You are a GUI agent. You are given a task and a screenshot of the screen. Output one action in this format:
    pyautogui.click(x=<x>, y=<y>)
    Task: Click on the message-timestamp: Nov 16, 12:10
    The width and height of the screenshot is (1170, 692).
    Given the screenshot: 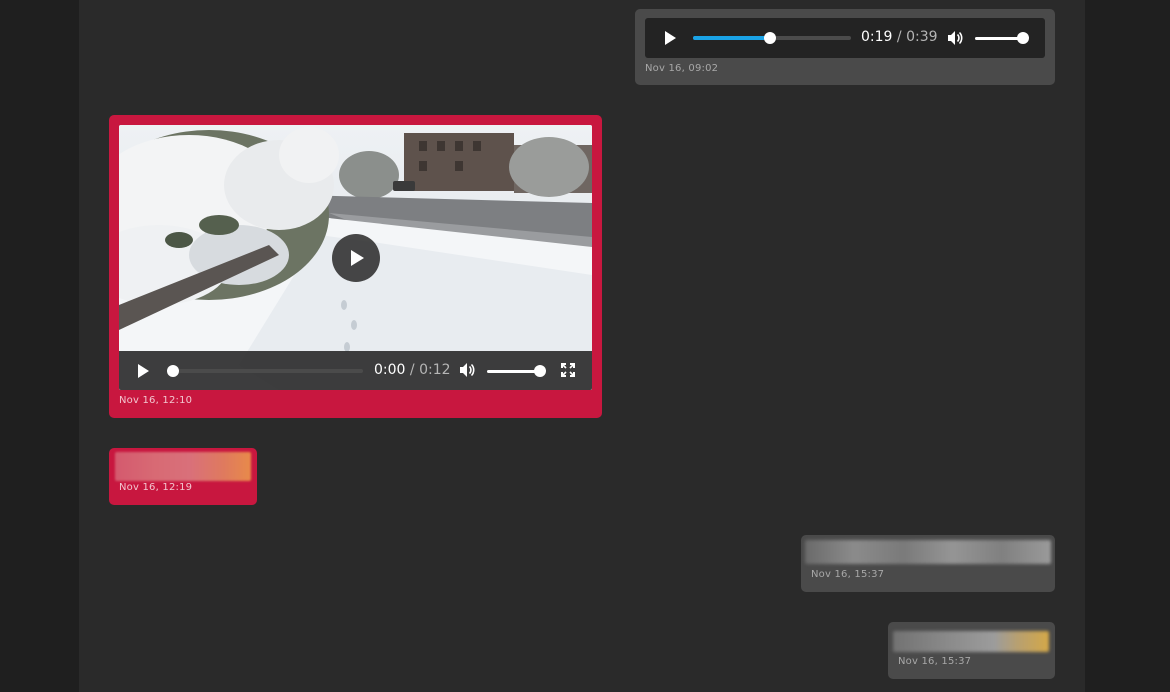 What is the action you would take?
    pyautogui.click(x=156, y=400)
    